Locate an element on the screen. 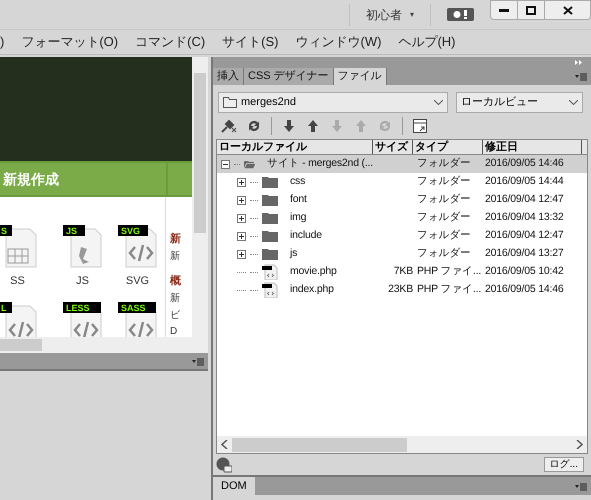 The width and height of the screenshot is (591, 500). file-row: js フォルダー 2016/09/04 13:27 is located at coordinates (402, 254).